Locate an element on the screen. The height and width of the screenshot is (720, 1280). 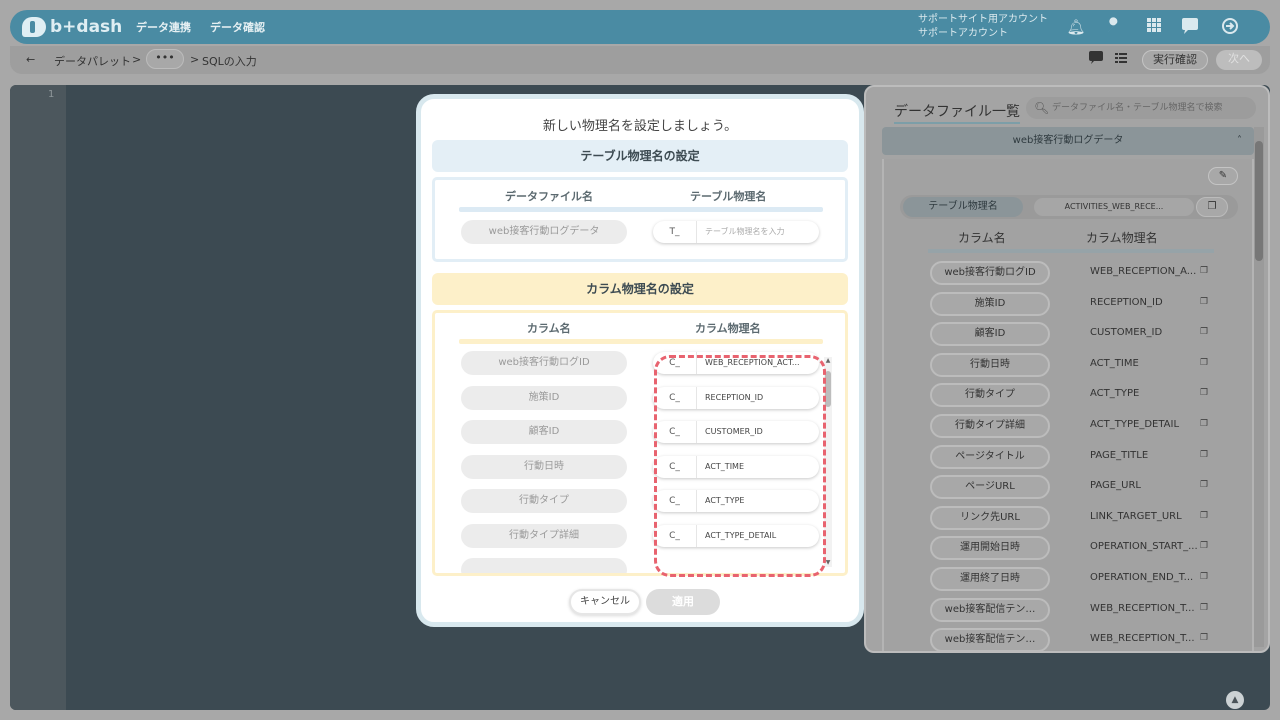
logo-text: b+dash is located at coordinates (86, 27).